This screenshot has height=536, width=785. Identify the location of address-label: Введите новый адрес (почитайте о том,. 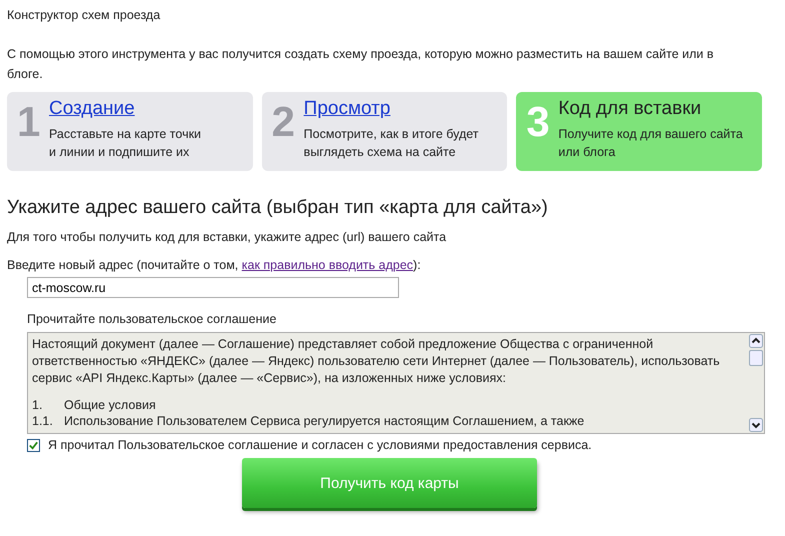
(122, 265).